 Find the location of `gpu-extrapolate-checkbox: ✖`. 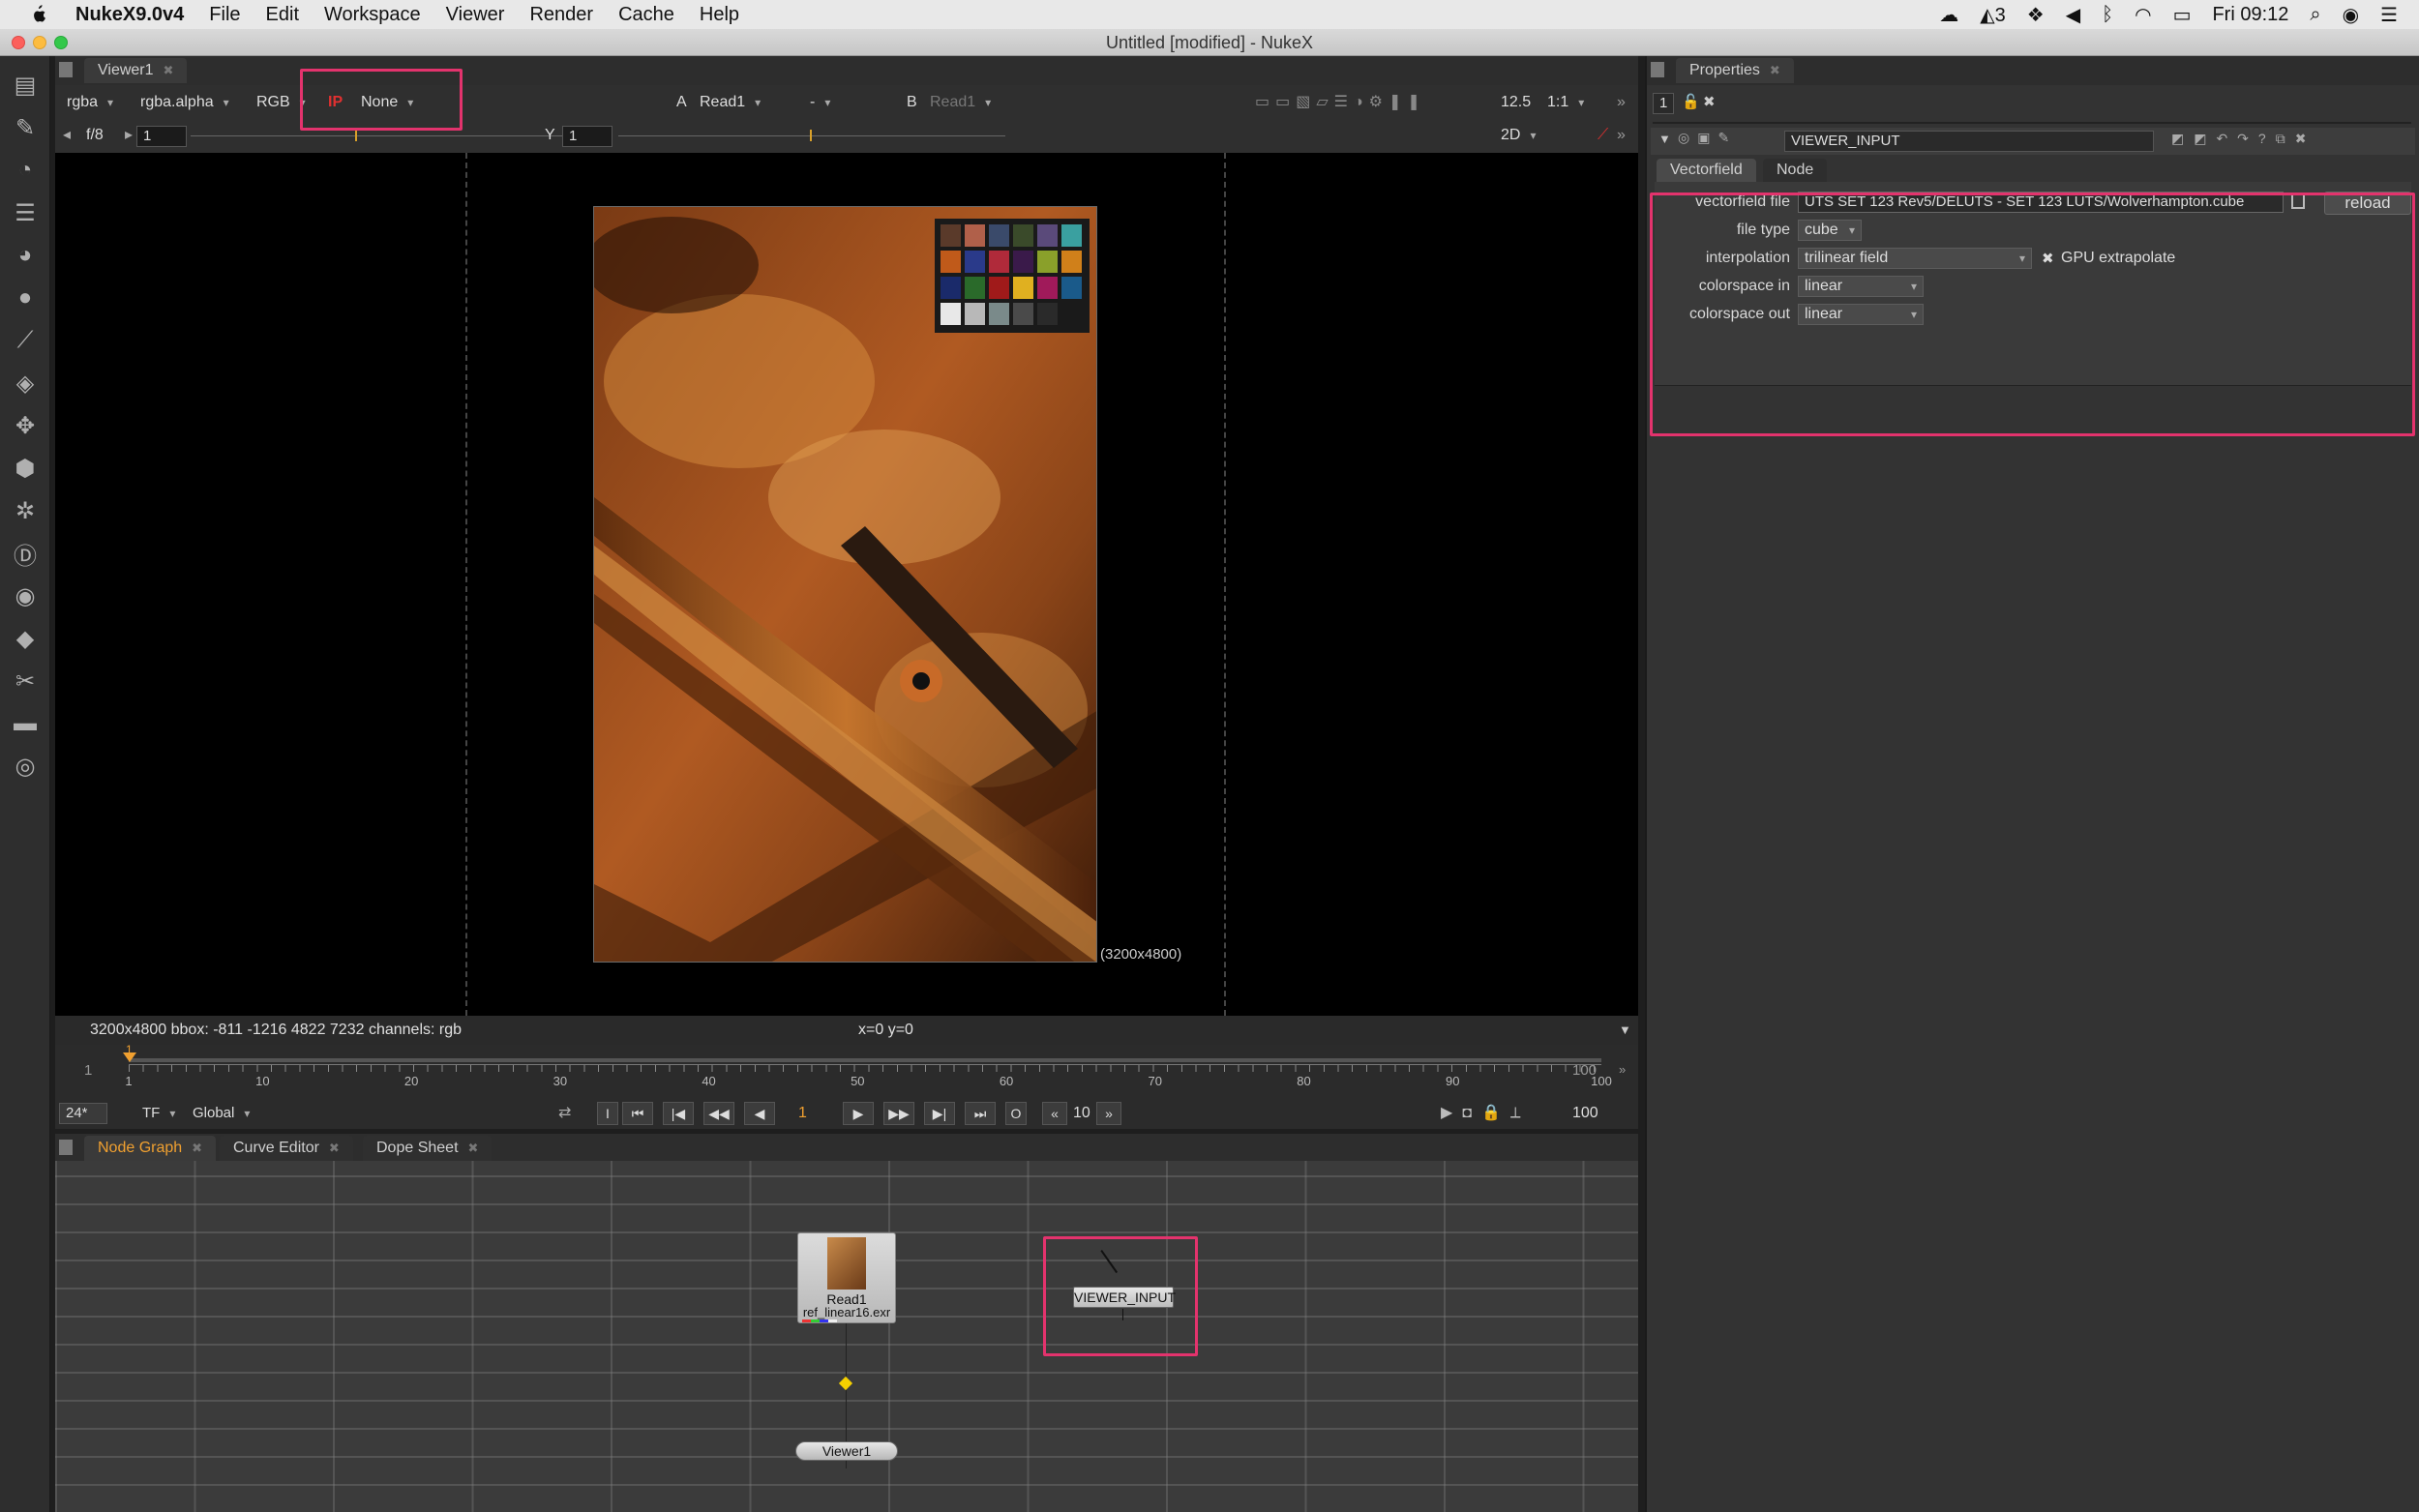

gpu-extrapolate-checkbox: ✖ is located at coordinates (2048, 259).